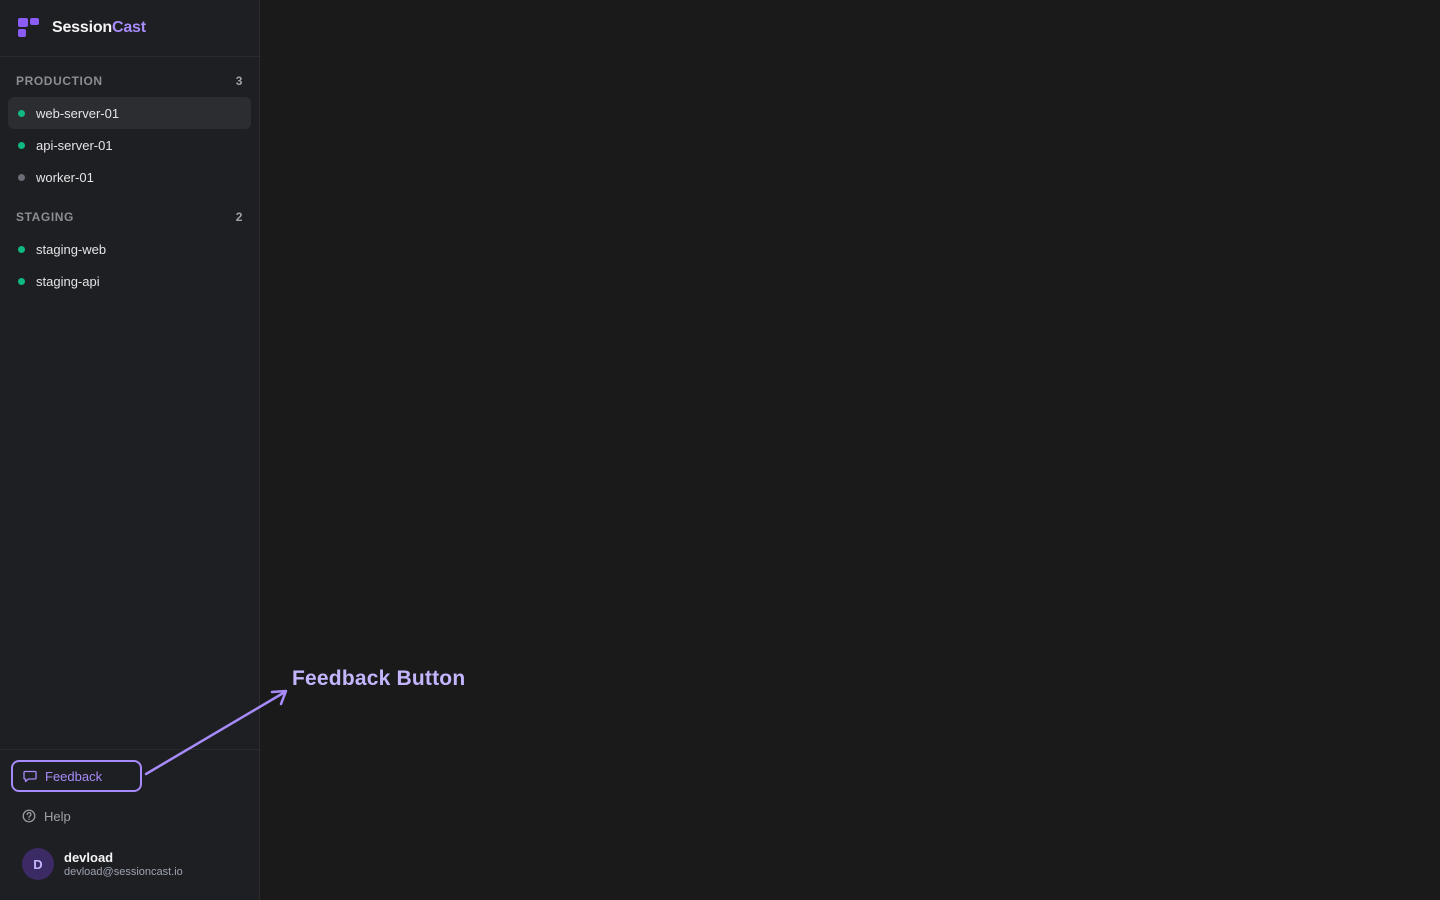 This screenshot has height=900, width=1440. I want to click on feedback-label: Feedback, so click(74, 776).